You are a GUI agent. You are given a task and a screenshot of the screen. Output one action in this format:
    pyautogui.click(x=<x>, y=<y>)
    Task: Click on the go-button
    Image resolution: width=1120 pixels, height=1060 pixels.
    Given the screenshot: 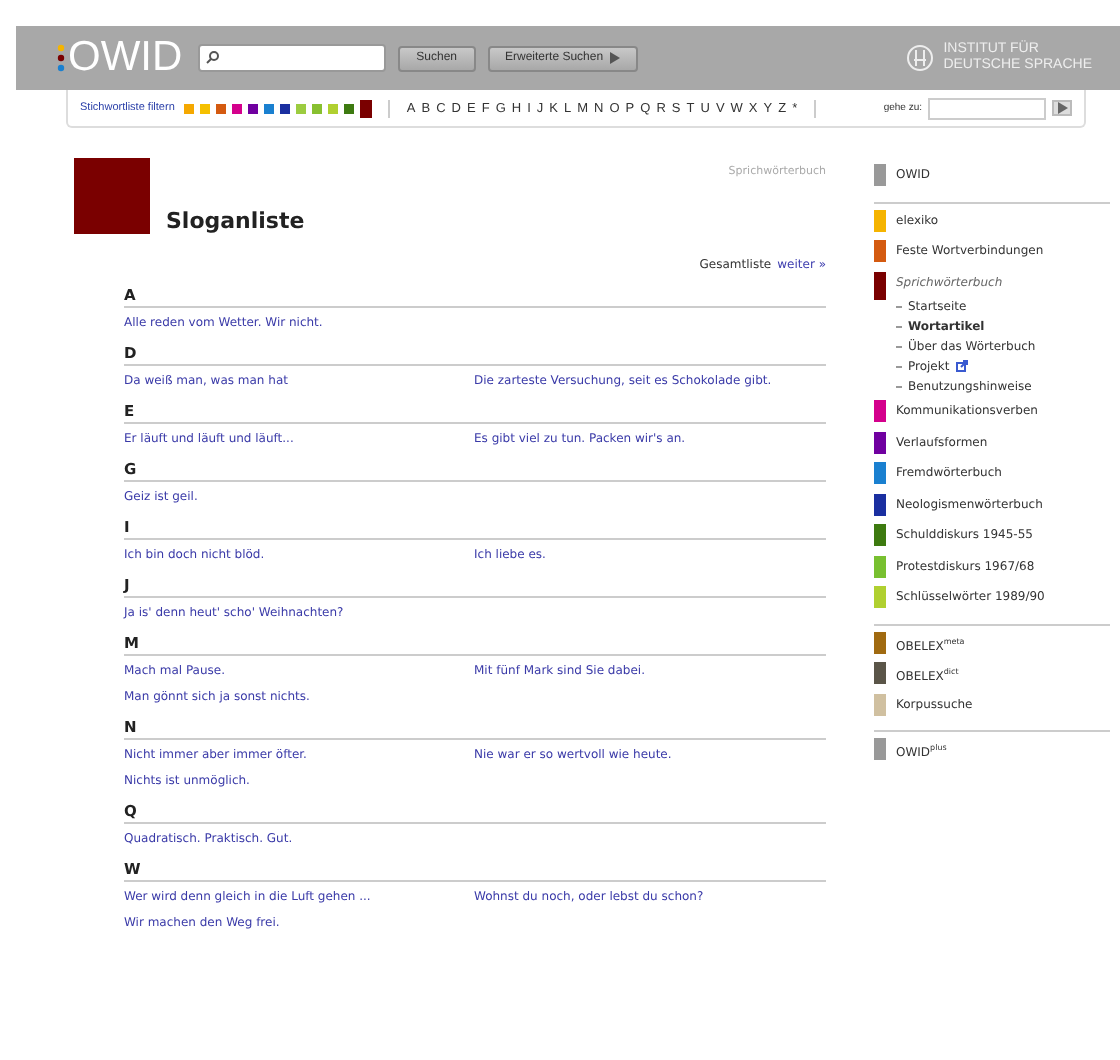 What is the action you would take?
    pyautogui.click(x=1062, y=108)
    